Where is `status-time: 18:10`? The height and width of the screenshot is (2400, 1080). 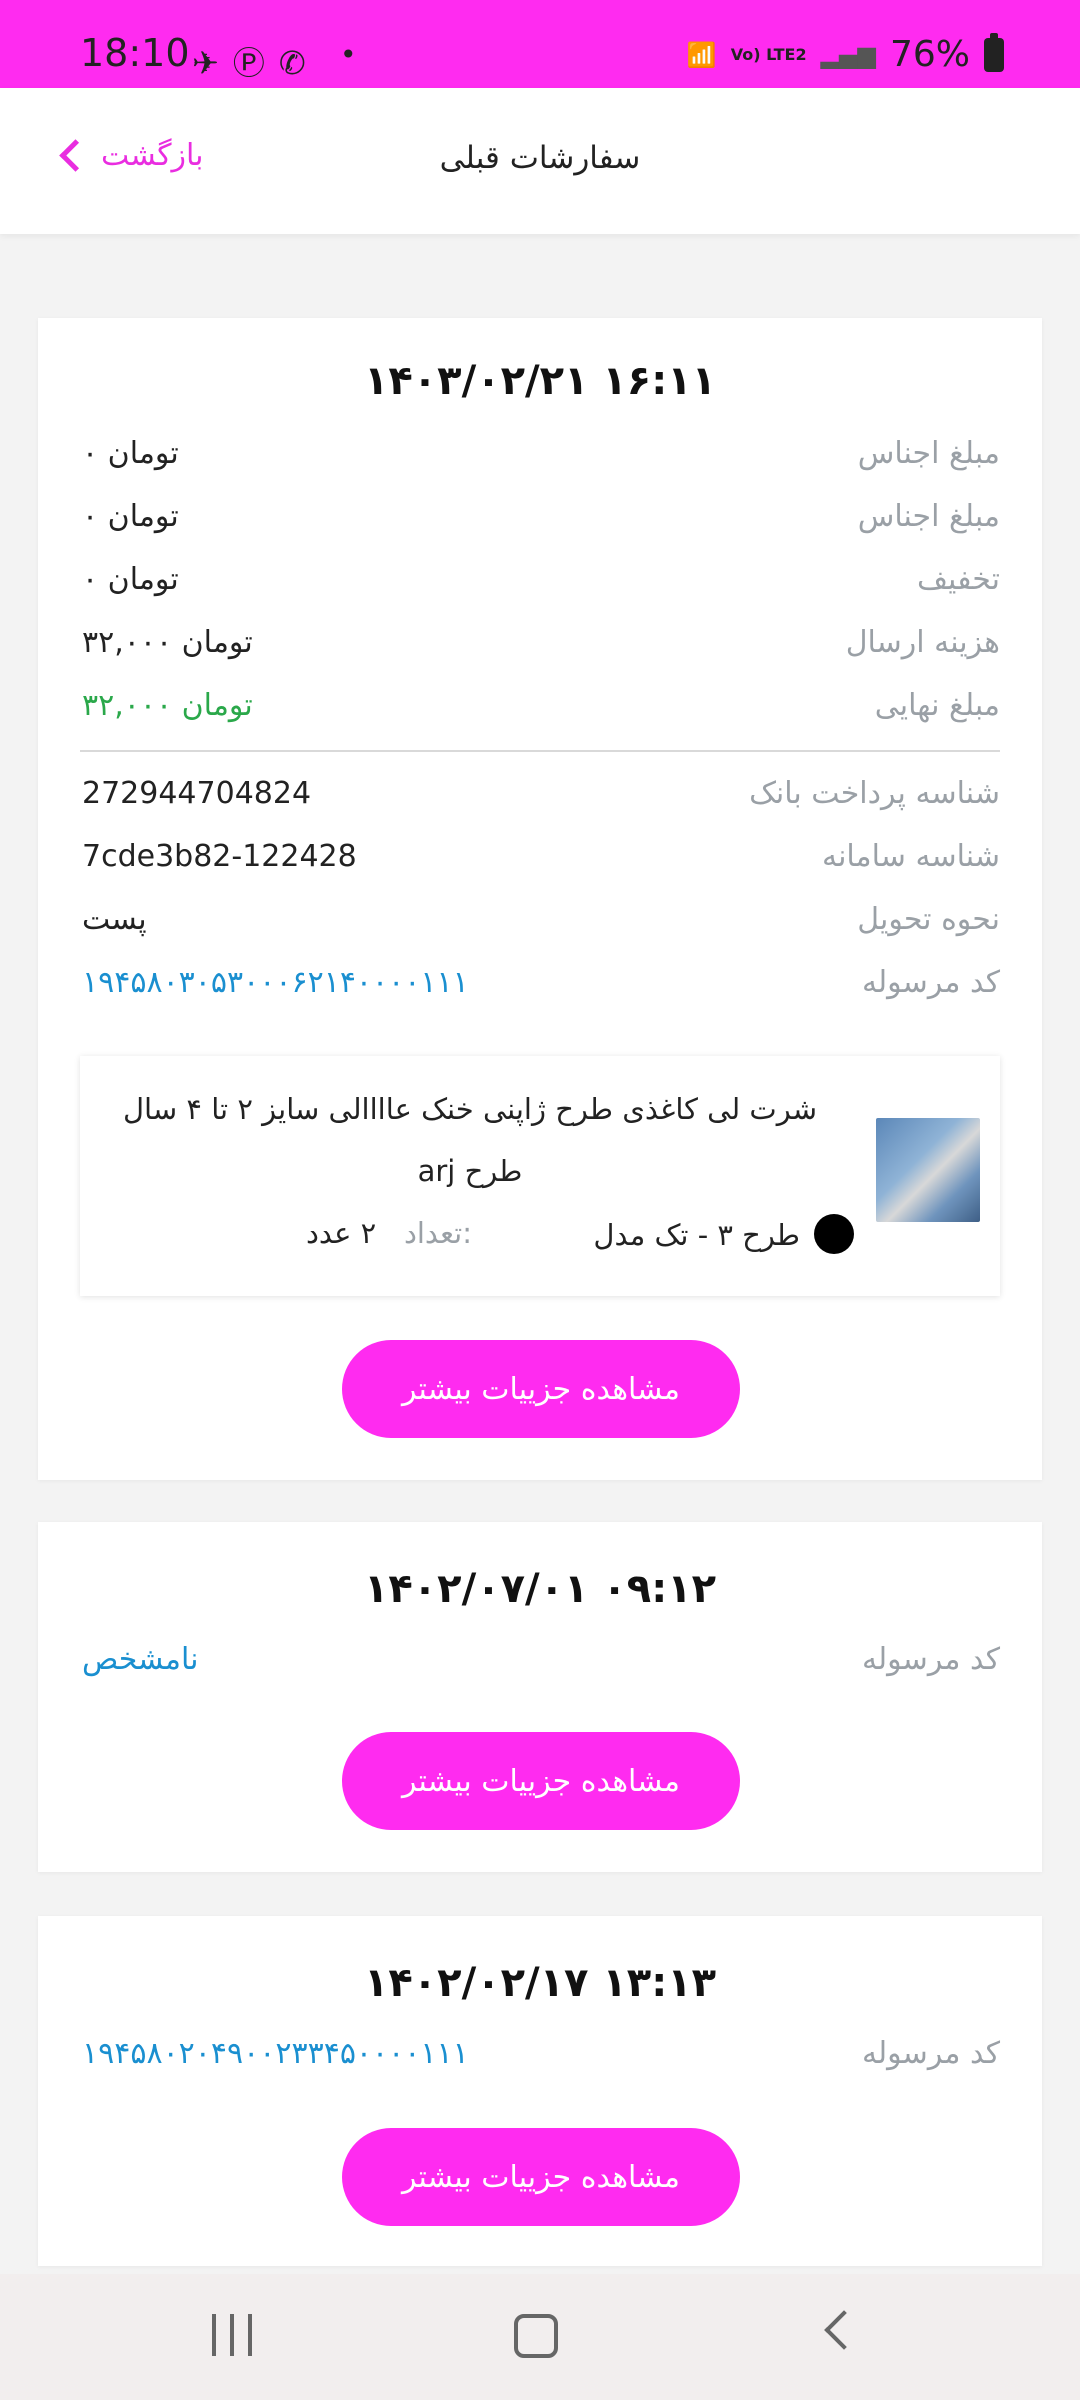 status-time: 18:10 is located at coordinates (135, 53).